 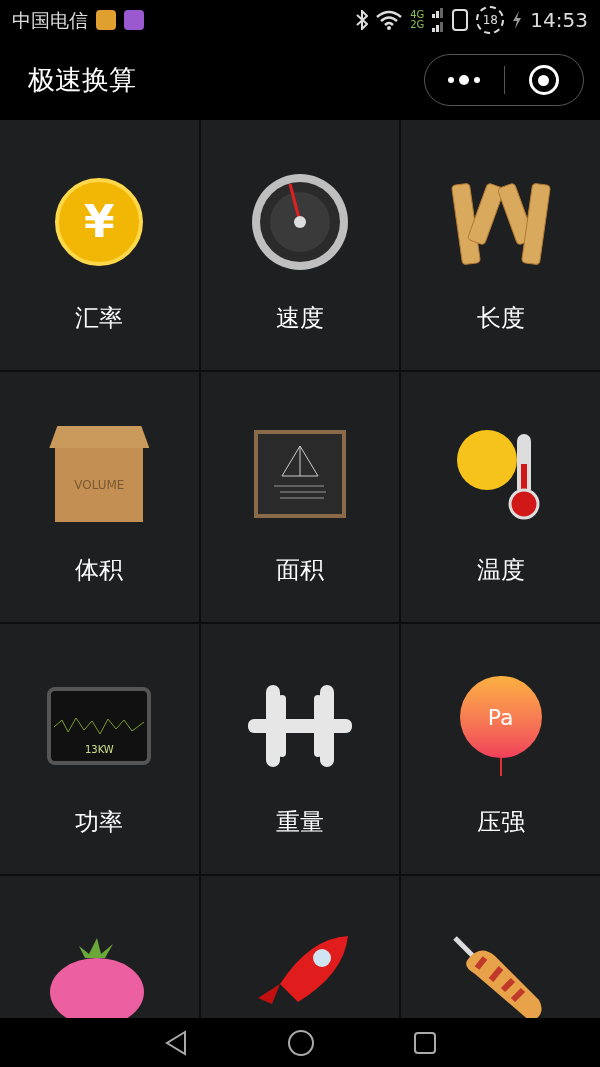 I want to click on carrier-name: 中国电信, so click(x=50, y=20).